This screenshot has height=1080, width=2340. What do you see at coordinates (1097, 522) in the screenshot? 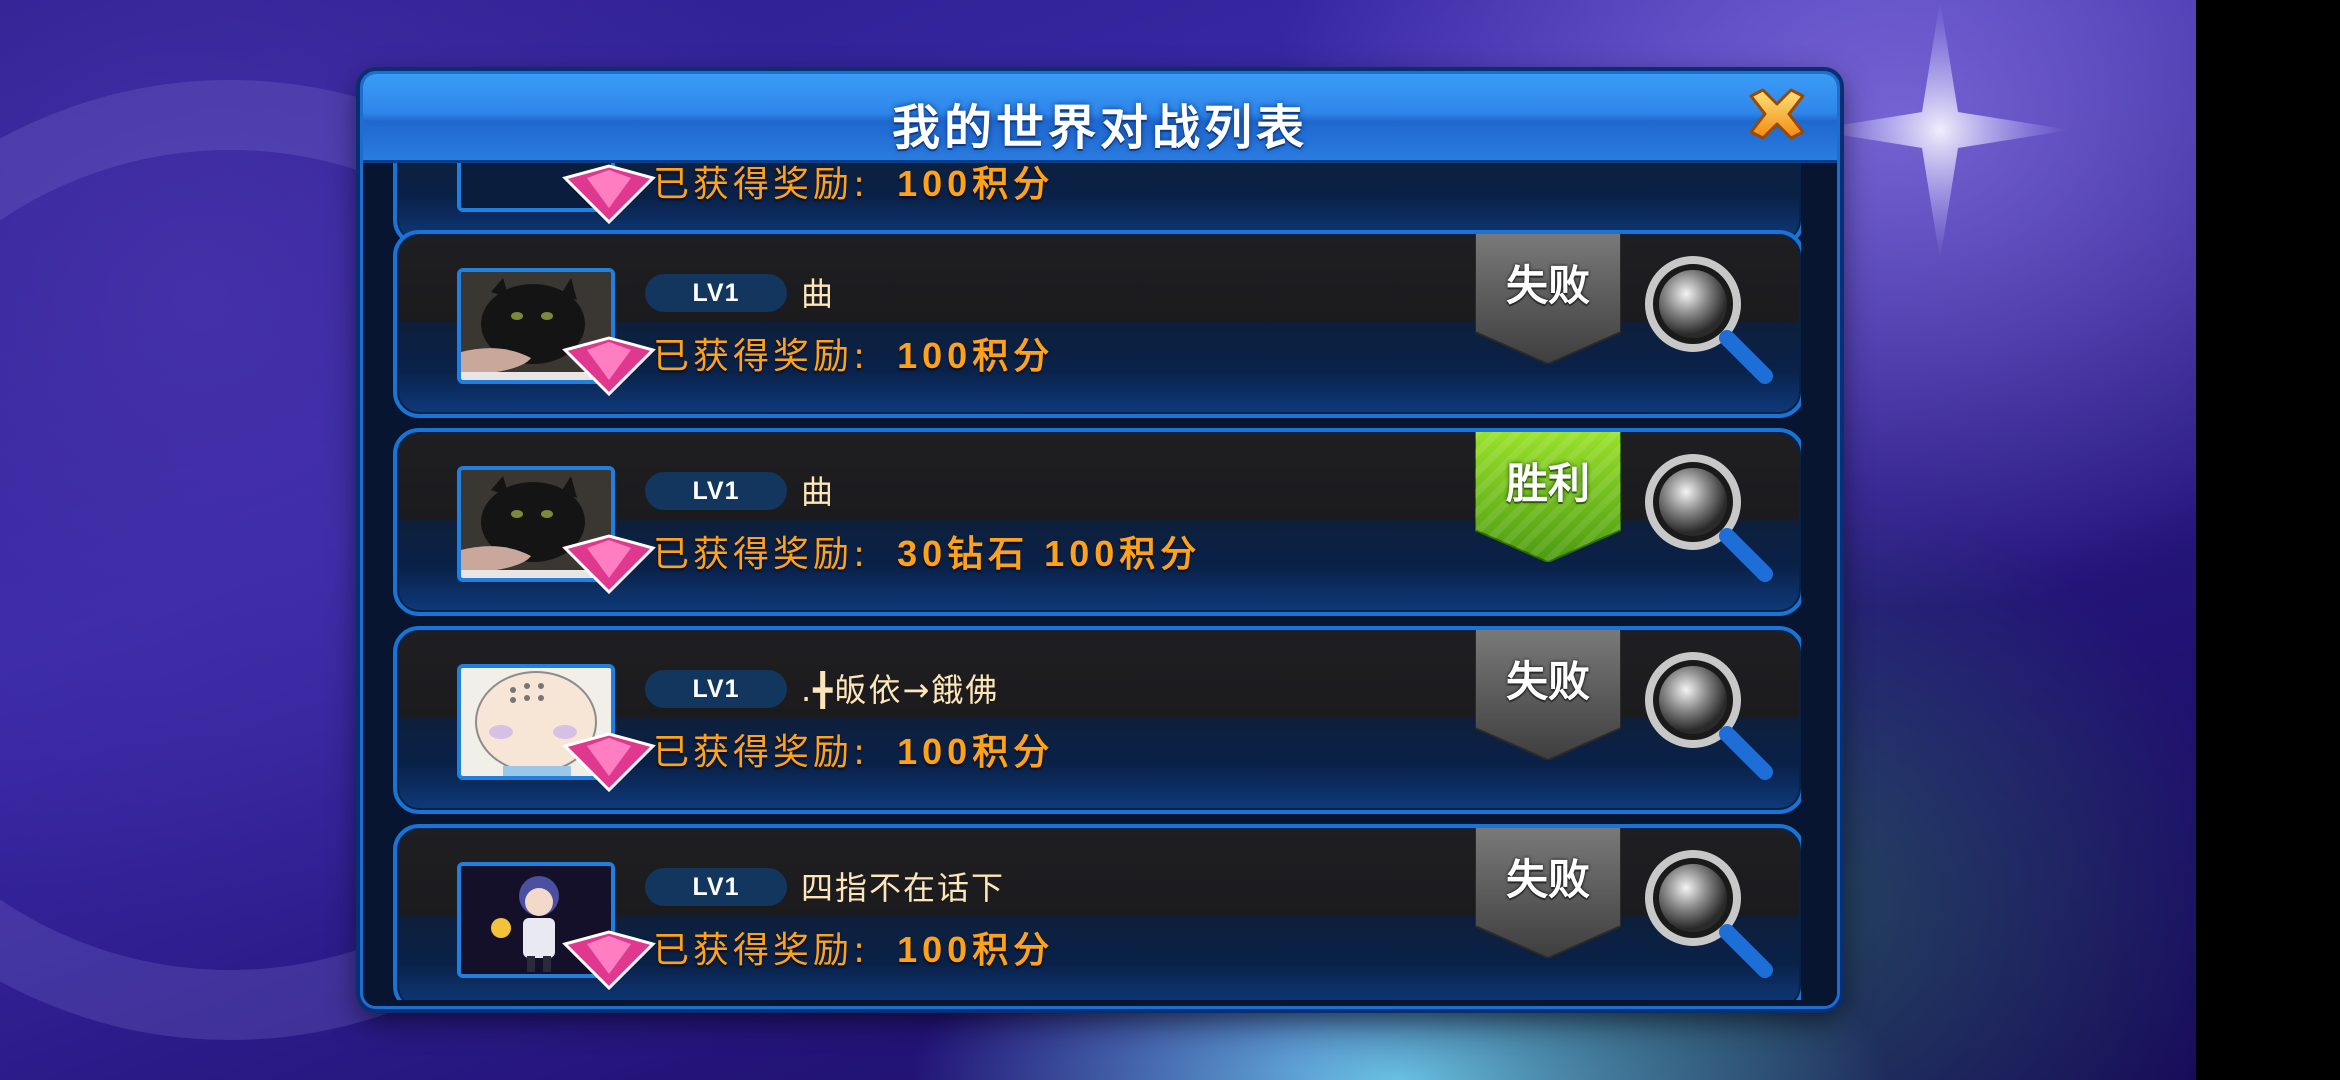
I see `battle-row: LV1 曲 已获得奖励: 30钻石 100积分 胜利` at bounding box center [1097, 522].